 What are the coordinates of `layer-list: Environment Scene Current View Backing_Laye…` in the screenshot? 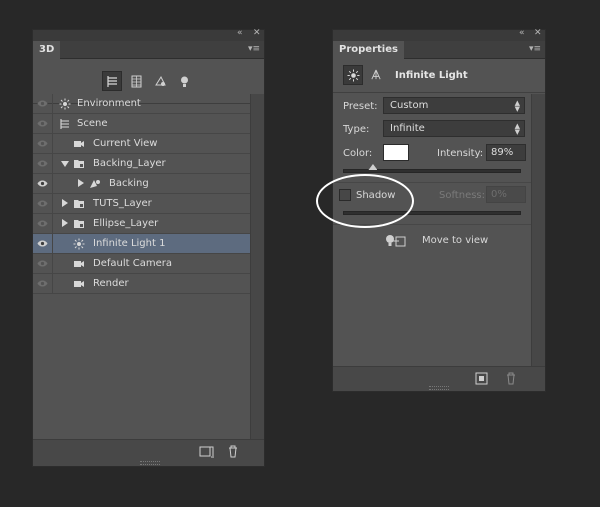 It's located at (141, 193).